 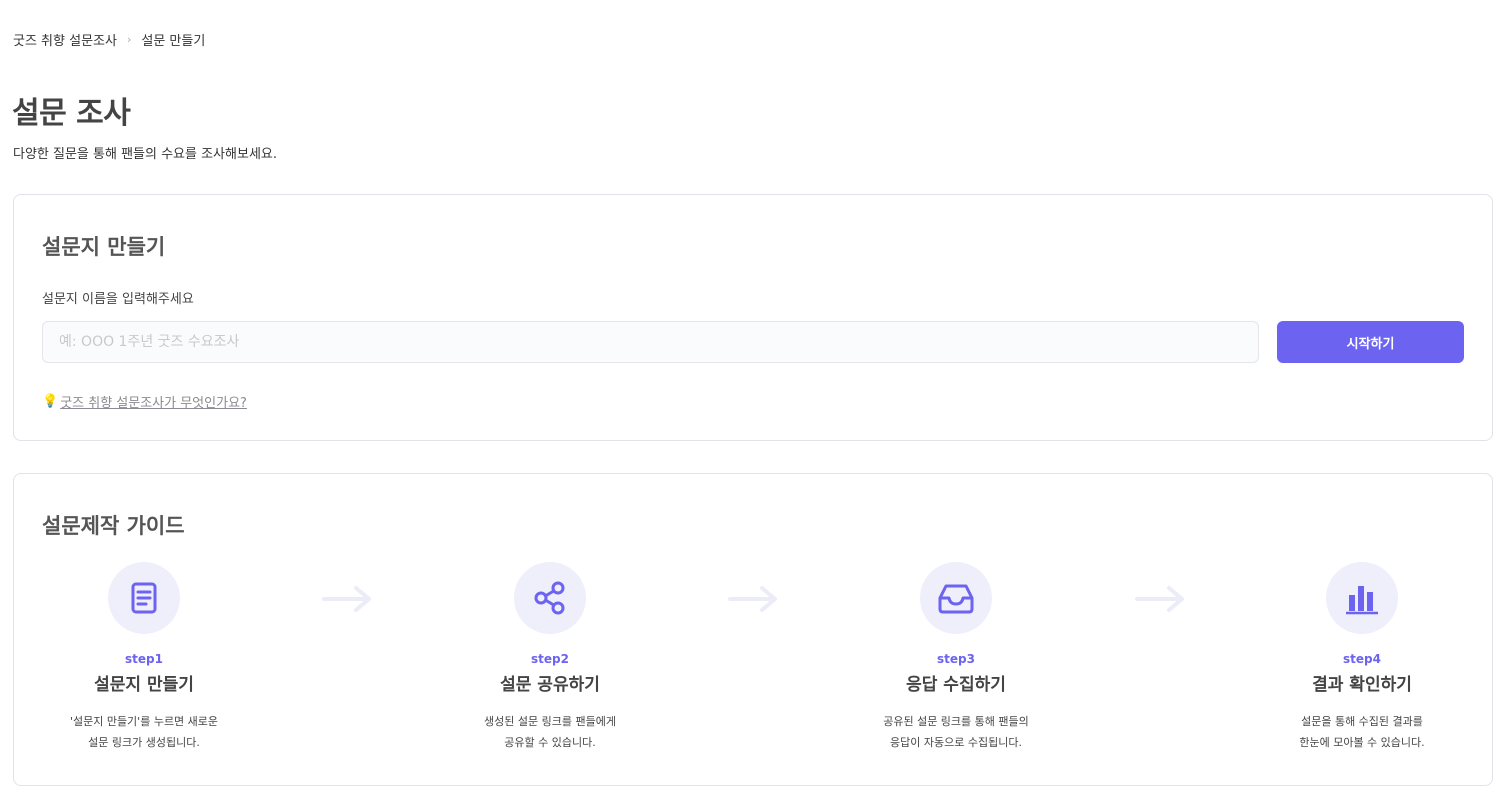 What do you see at coordinates (550, 685) in the screenshot?
I see `step-title: 설문 공유하기` at bounding box center [550, 685].